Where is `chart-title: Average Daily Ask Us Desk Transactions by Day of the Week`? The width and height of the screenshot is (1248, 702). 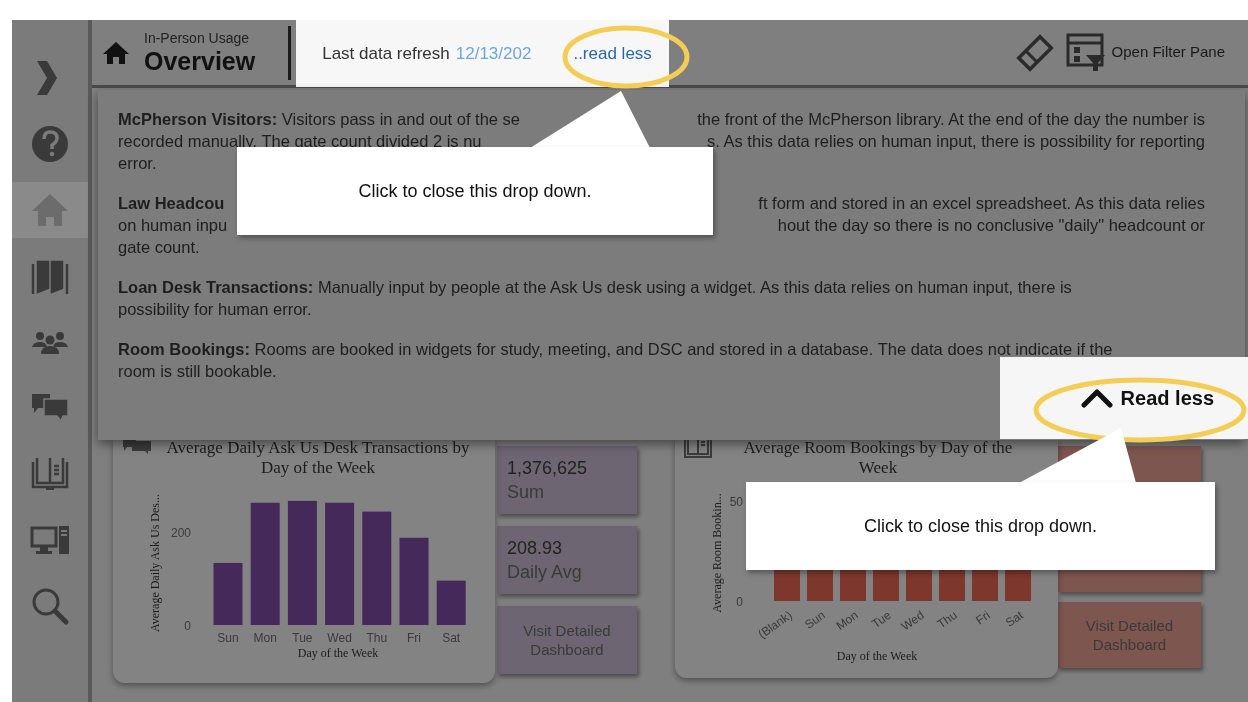
chart-title: Average Daily Ask Us Desk Transactions by Day of the Week is located at coordinates (318, 458).